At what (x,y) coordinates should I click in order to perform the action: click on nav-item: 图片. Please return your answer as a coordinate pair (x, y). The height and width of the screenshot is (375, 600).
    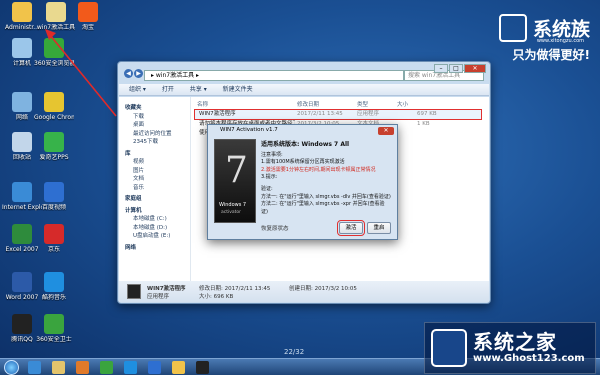
    Looking at the image, I should click on (157, 171).